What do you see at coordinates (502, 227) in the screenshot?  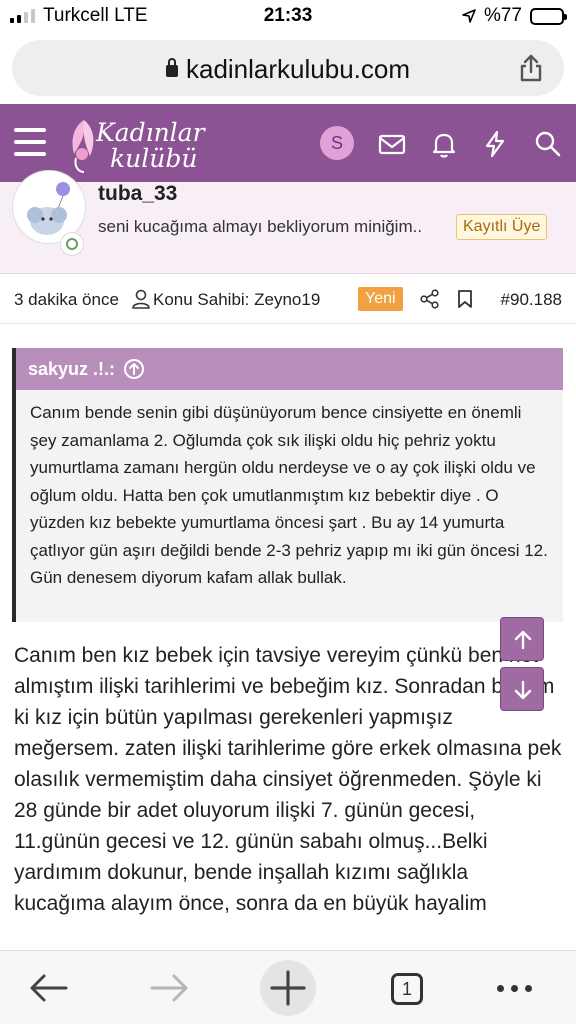 I see `user-role-badge: Kayıtlı Üye` at bounding box center [502, 227].